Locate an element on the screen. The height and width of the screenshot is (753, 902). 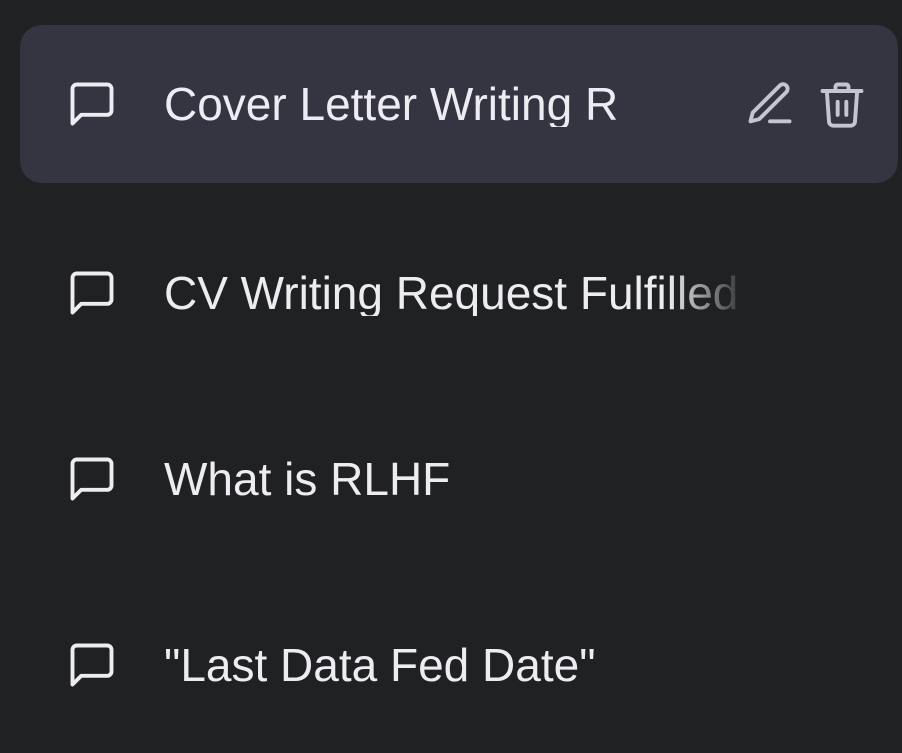
delete-button is located at coordinates (842, 104).